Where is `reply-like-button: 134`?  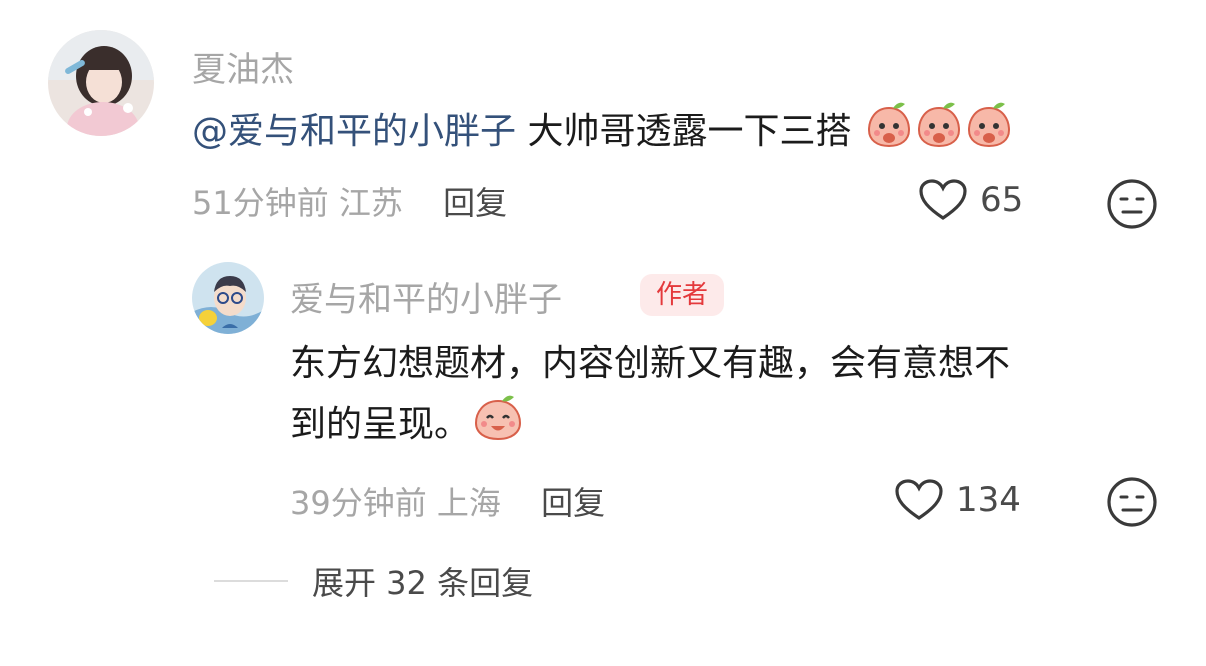 reply-like-button: 134 is located at coordinates (957, 500).